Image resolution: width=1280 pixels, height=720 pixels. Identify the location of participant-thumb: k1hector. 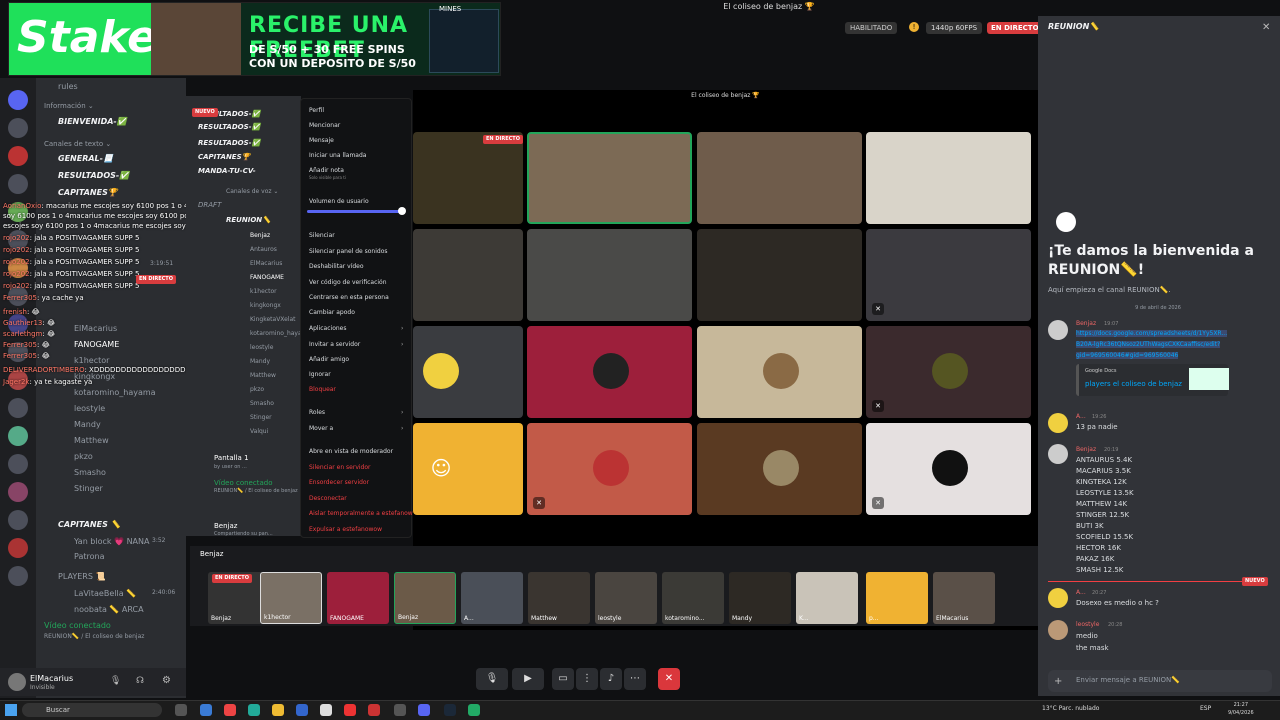
(291, 598).